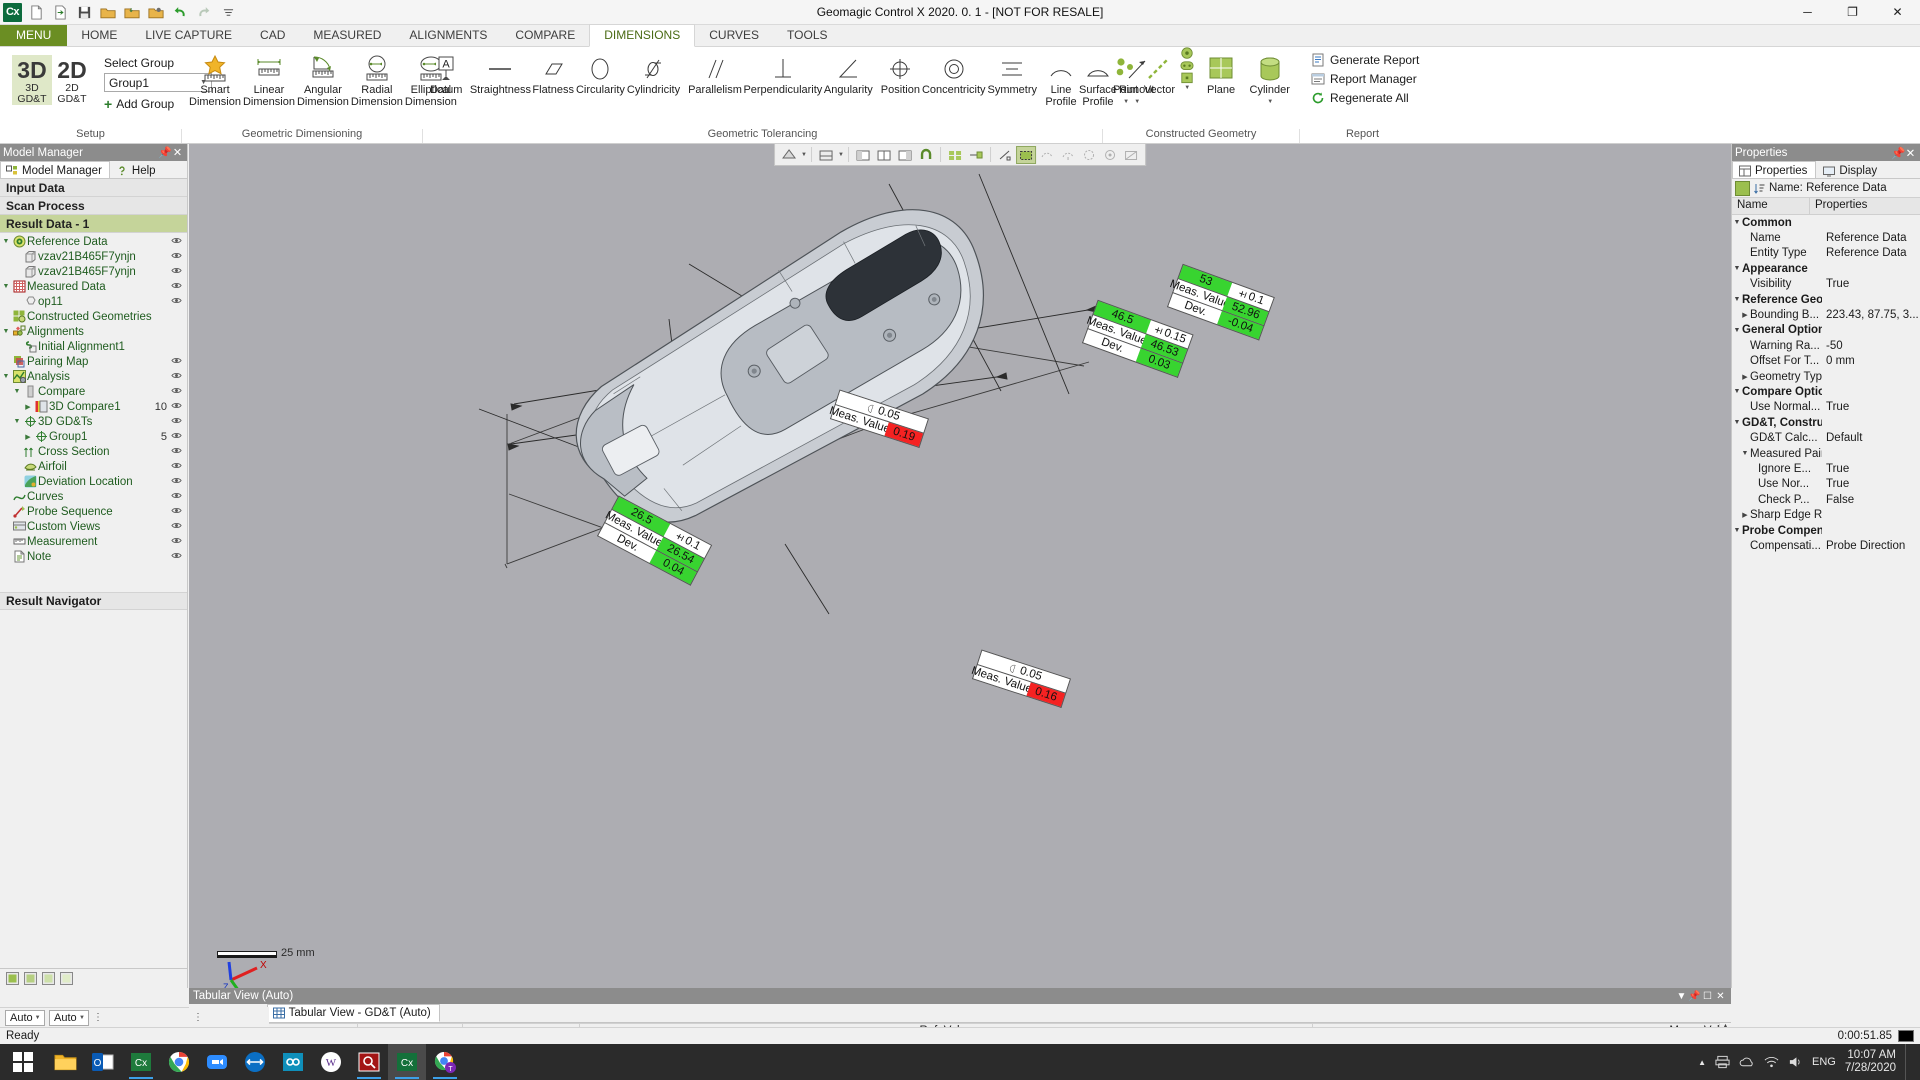 Image resolution: width=1920 pixels, height=1080 pixels. I want to click on open-settings-icon, so click(156, 12).